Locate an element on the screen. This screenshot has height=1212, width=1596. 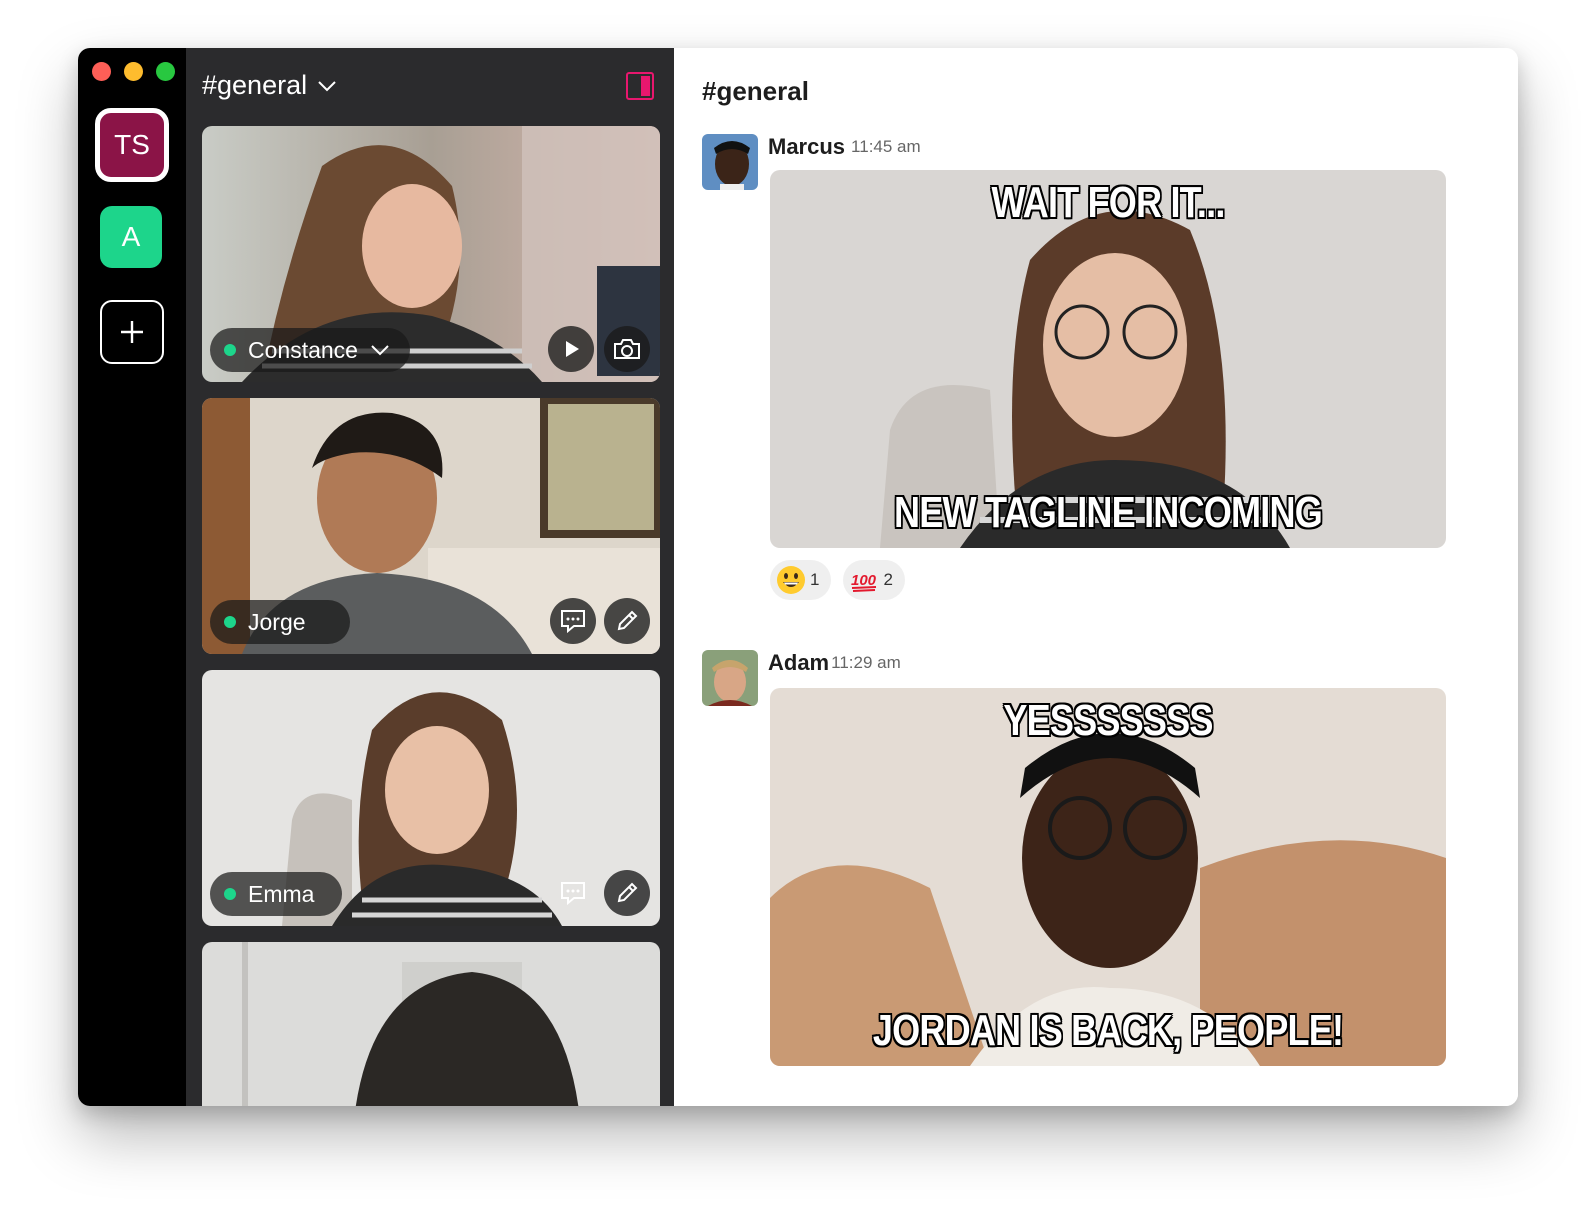
participant-video-feed is located at coordinates (431, 1024).